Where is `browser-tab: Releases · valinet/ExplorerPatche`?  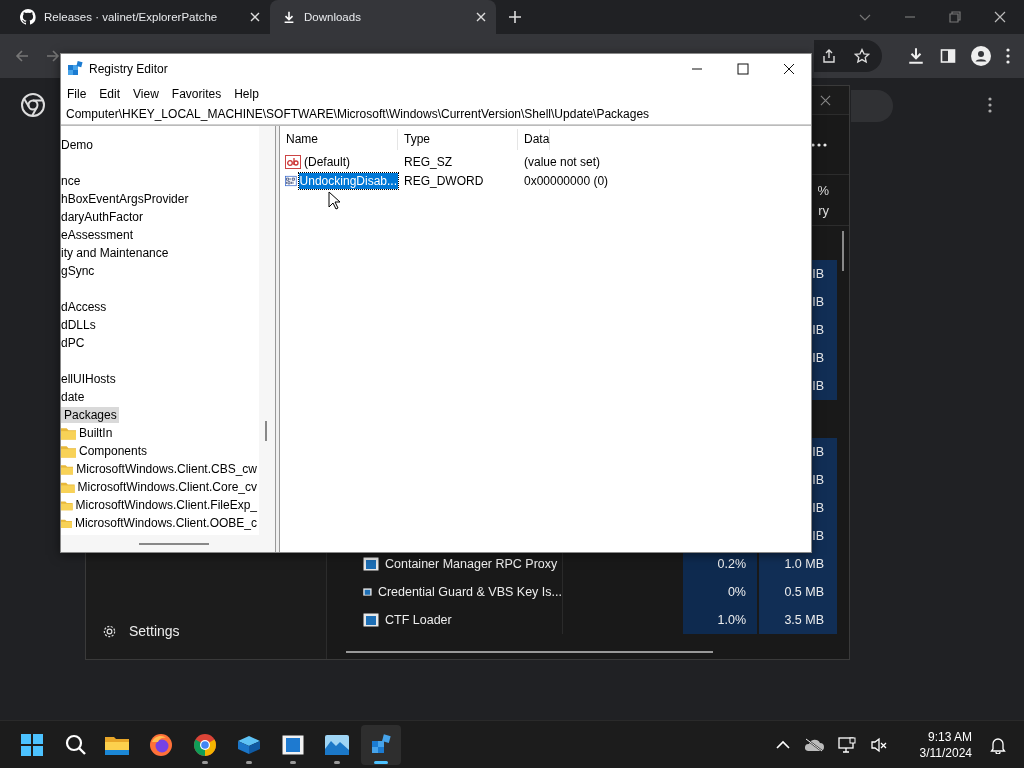 browser-tab: Releases · valinet/ExplorerPatche is located at coordinates (139, 17).